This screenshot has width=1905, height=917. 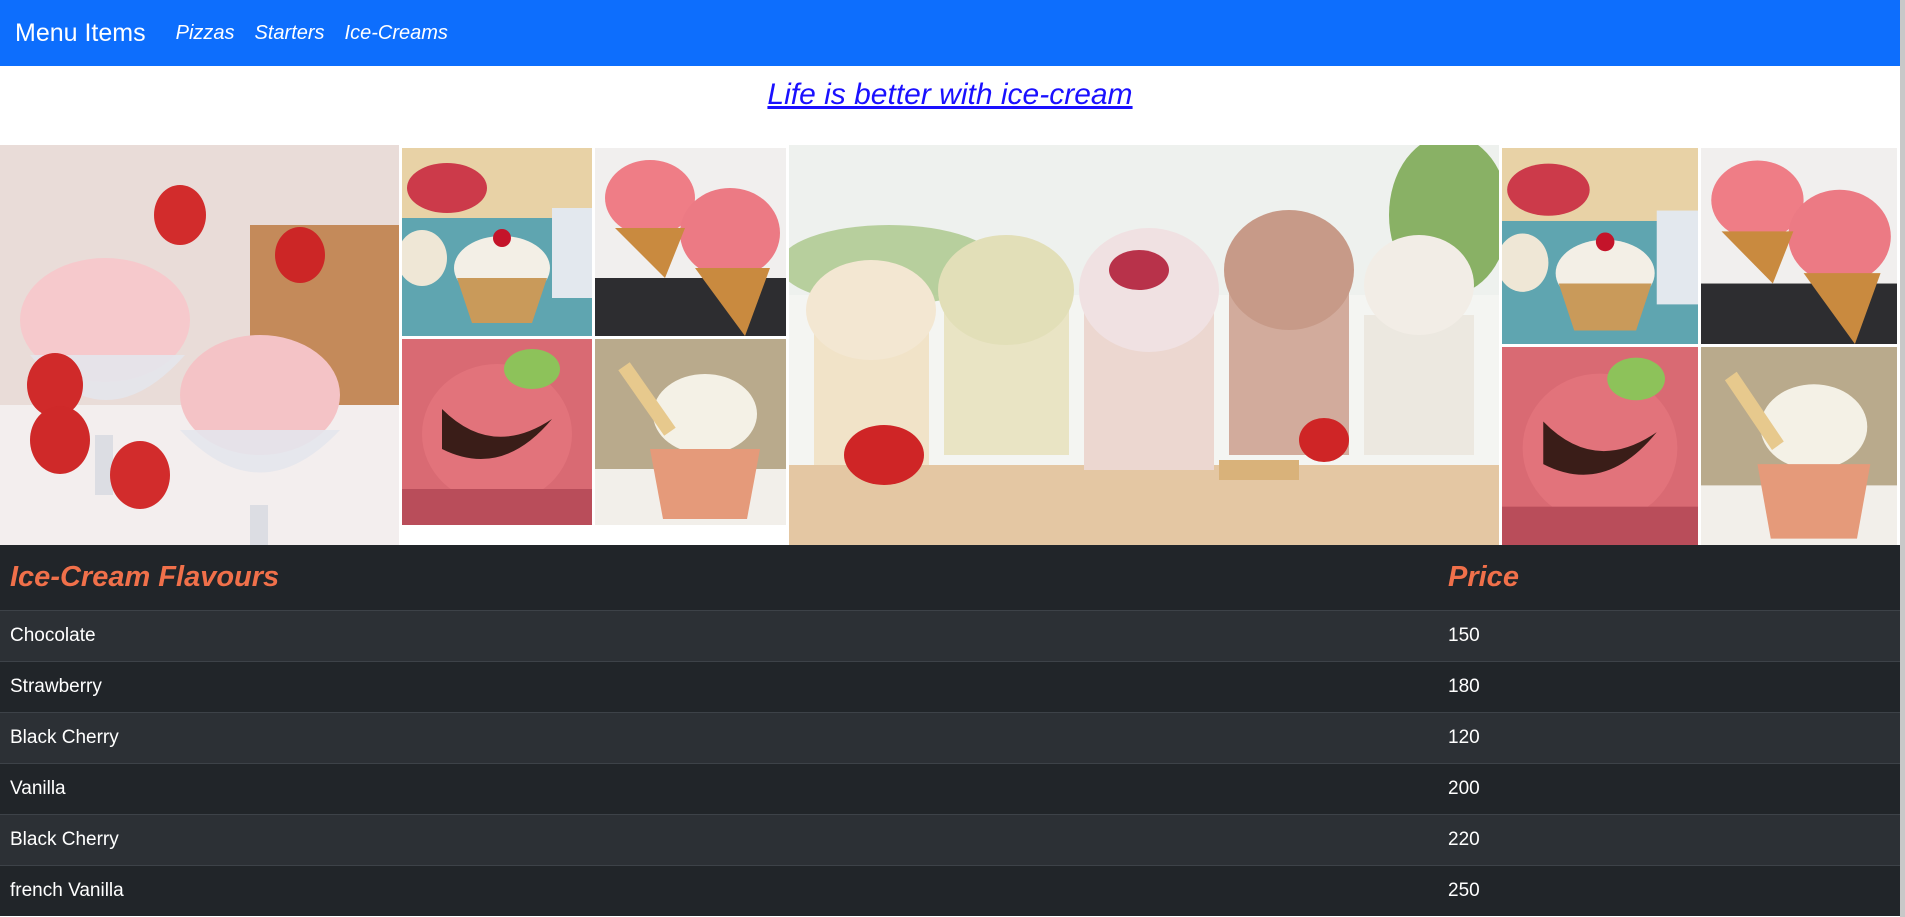 I want to click on table-row: Chocolate 150, so click(x=950, y=636).